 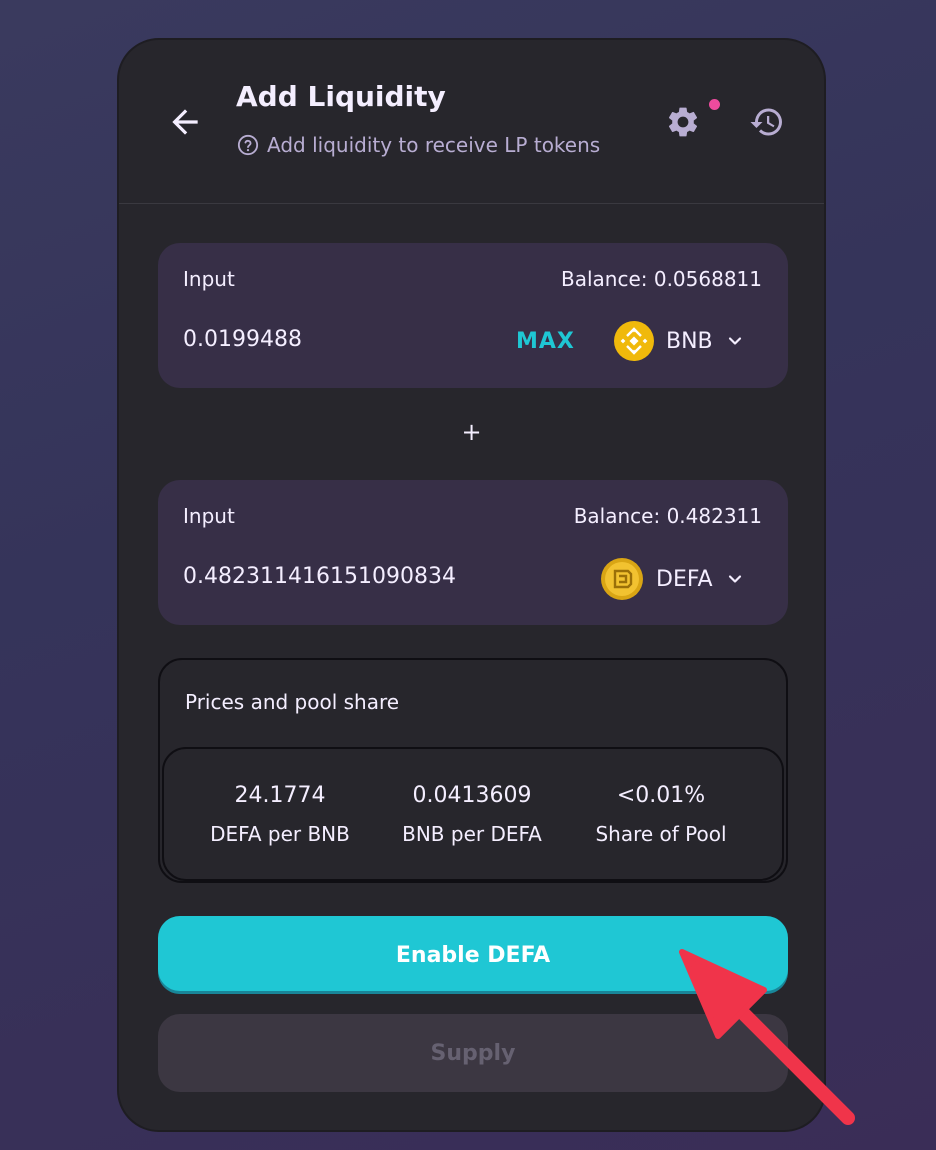 I want to click on currency-input-panel-a: Input Balance: 0.0568811 MAX BNB, so click(x=473, y=315).